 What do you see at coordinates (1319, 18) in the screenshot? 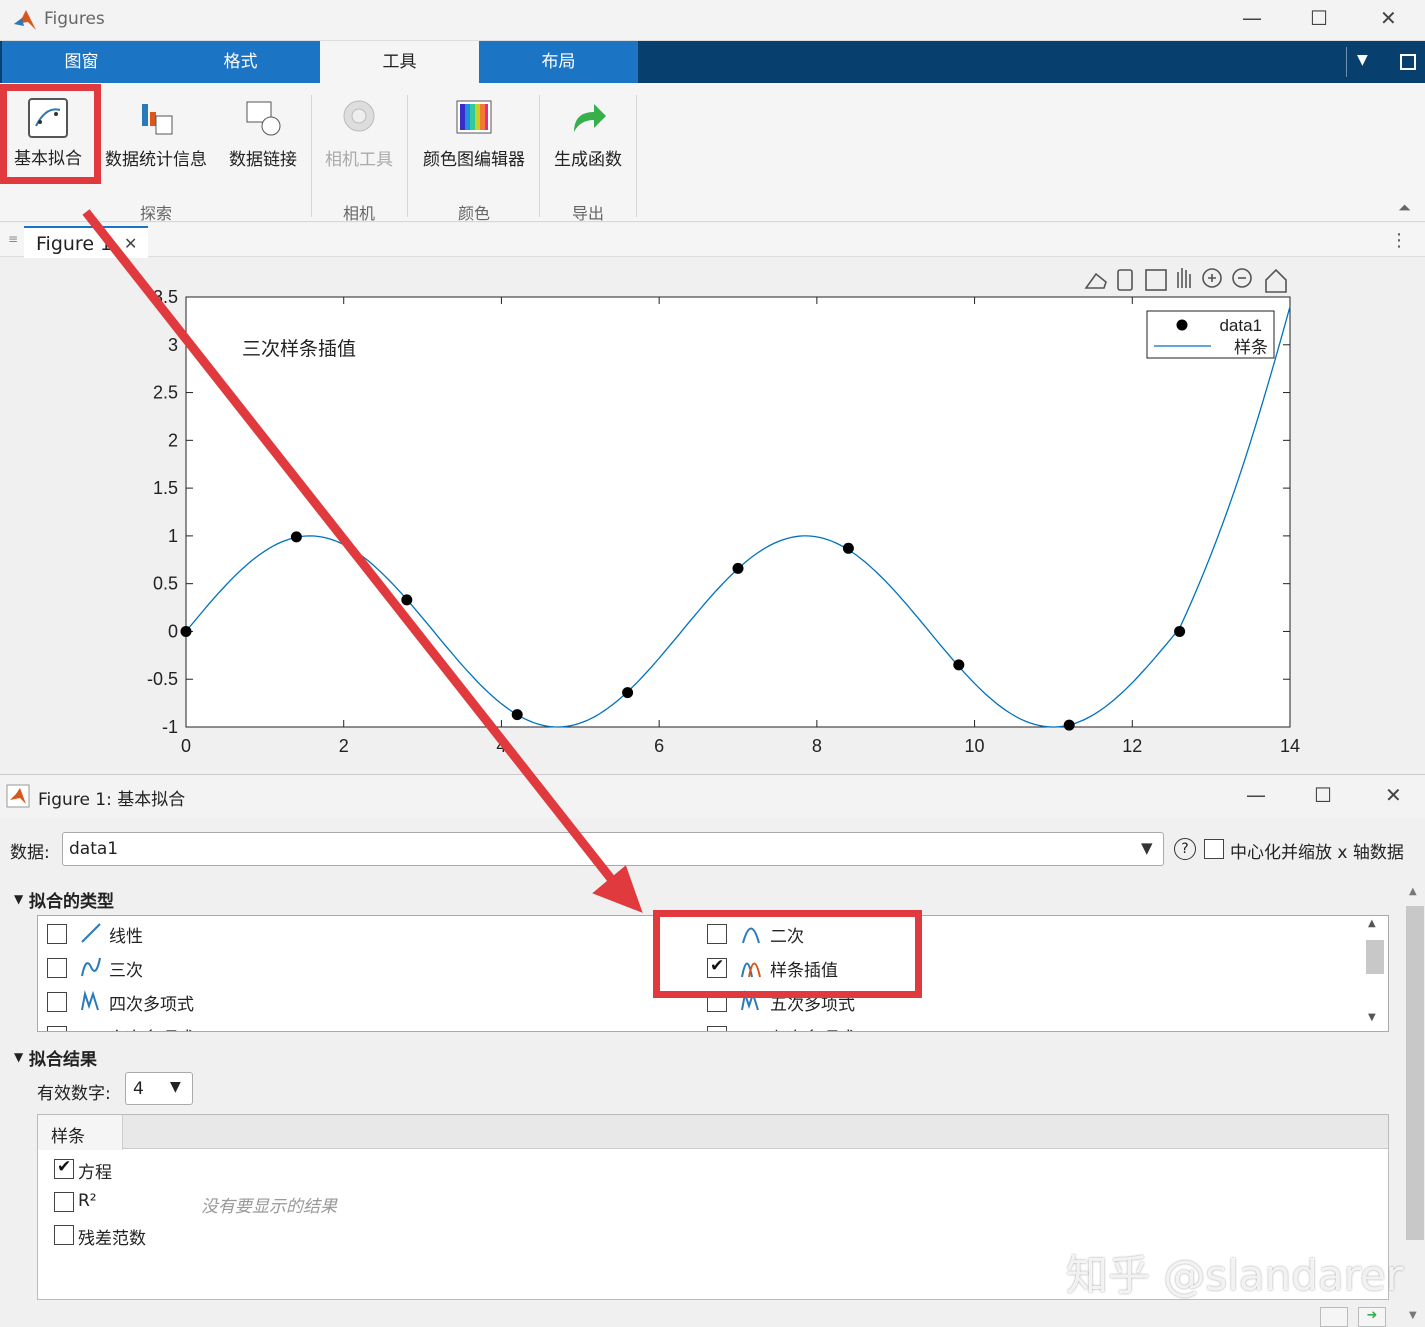
I see `maximize-button: ☐` at bounding box center [1319, 18].